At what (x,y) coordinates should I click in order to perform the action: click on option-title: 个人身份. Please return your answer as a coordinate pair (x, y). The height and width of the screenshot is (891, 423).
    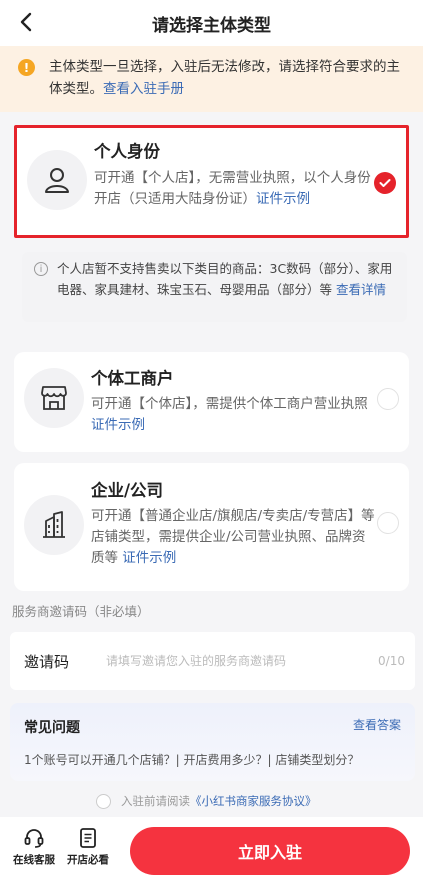
    Looking at the image, I should click on (127, 151).